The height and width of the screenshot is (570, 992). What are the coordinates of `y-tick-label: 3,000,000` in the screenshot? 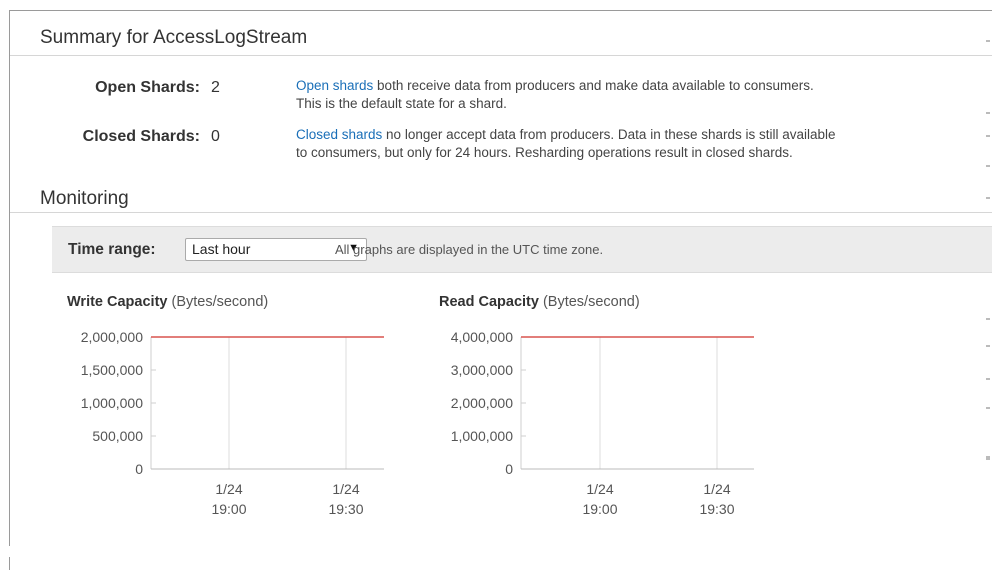 It's located at (482, 370).